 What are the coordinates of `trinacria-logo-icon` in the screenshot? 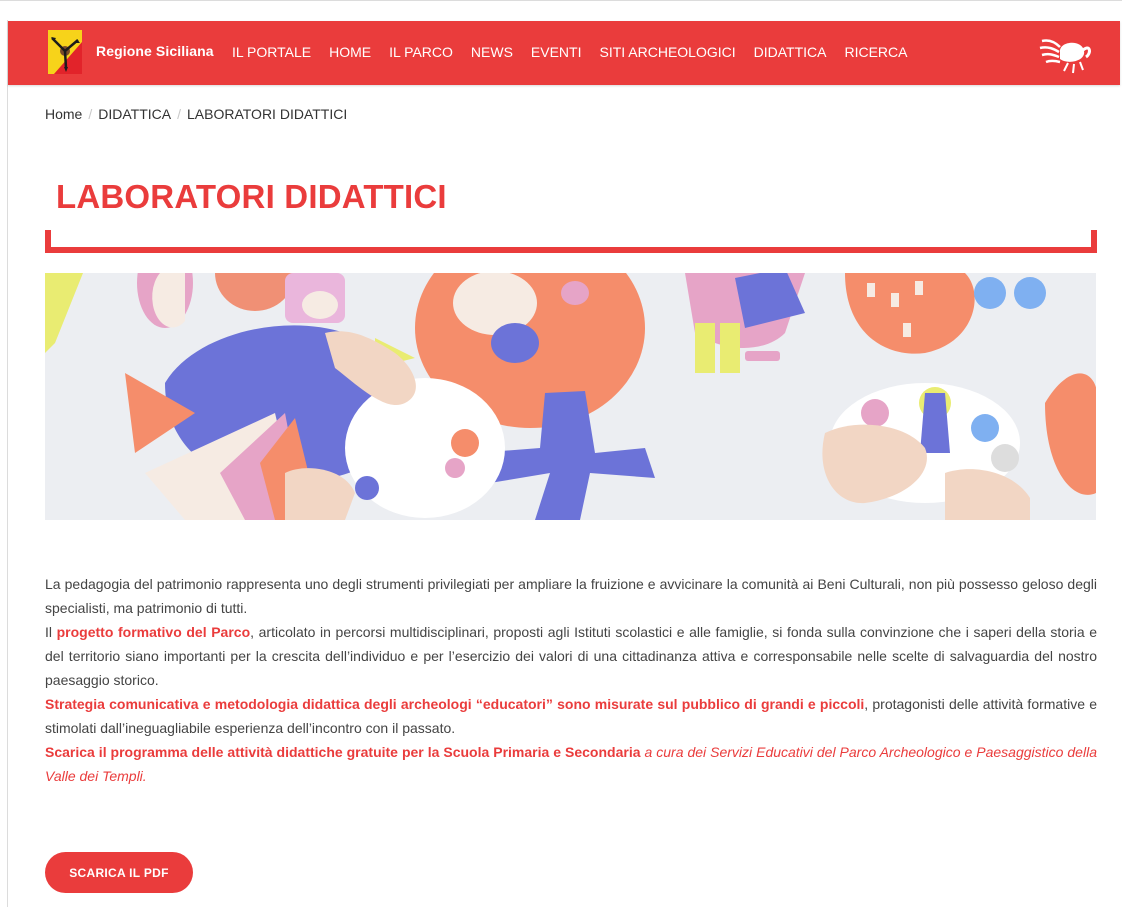 It's located at (65, 52).